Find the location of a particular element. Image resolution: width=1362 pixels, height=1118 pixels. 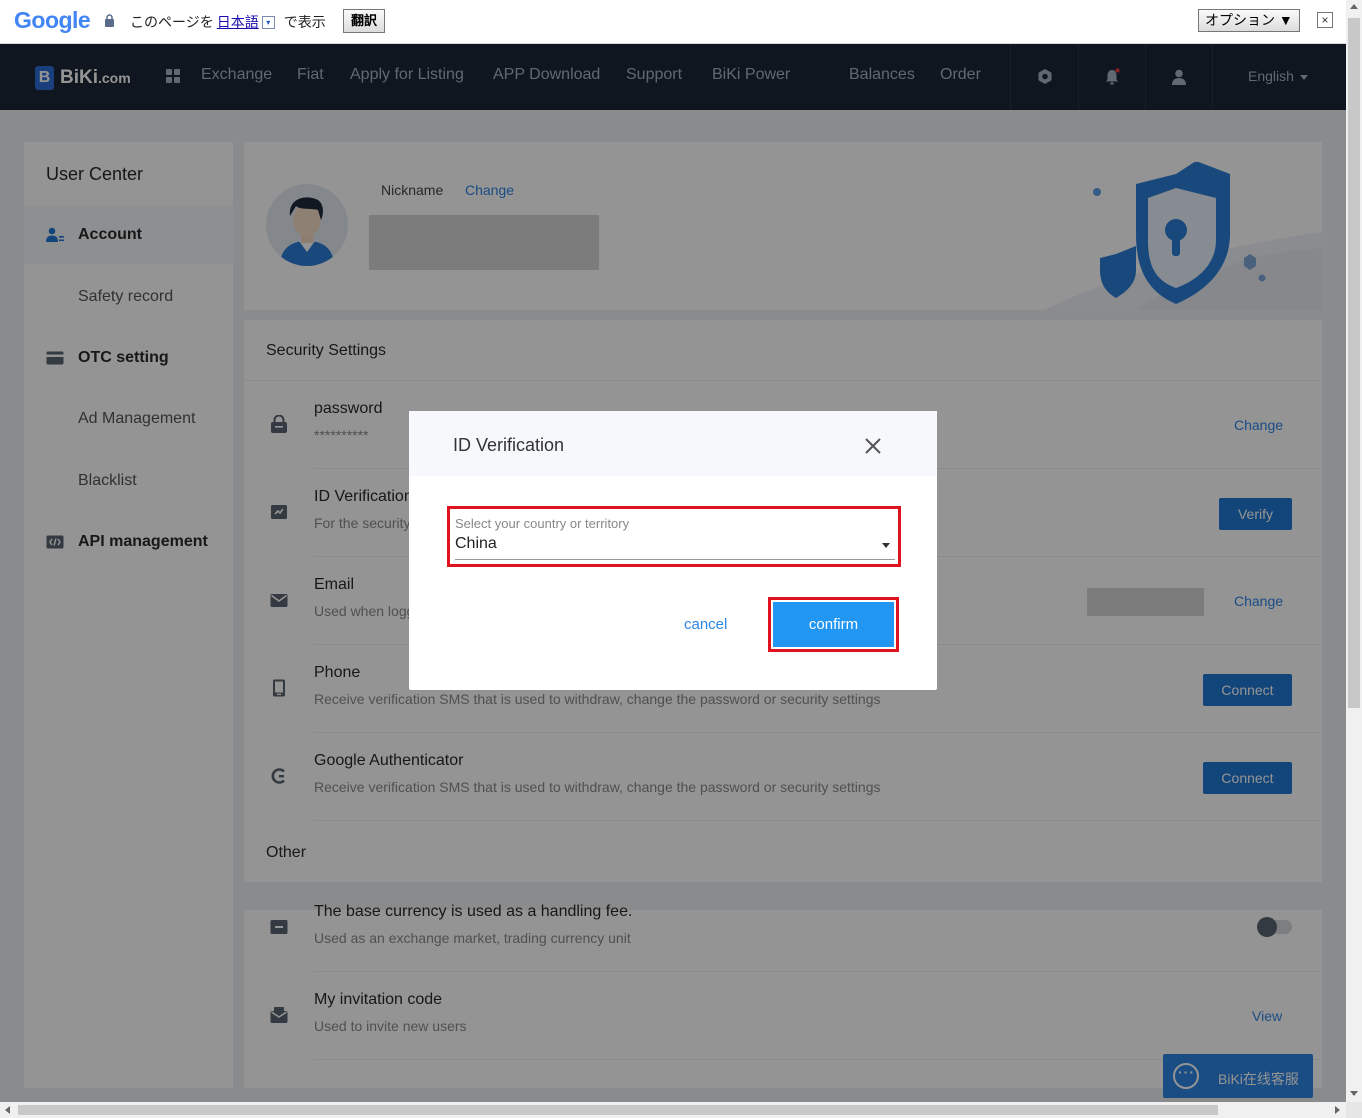

vertical-scroll-thumb is located at coordinates (1354, 363).